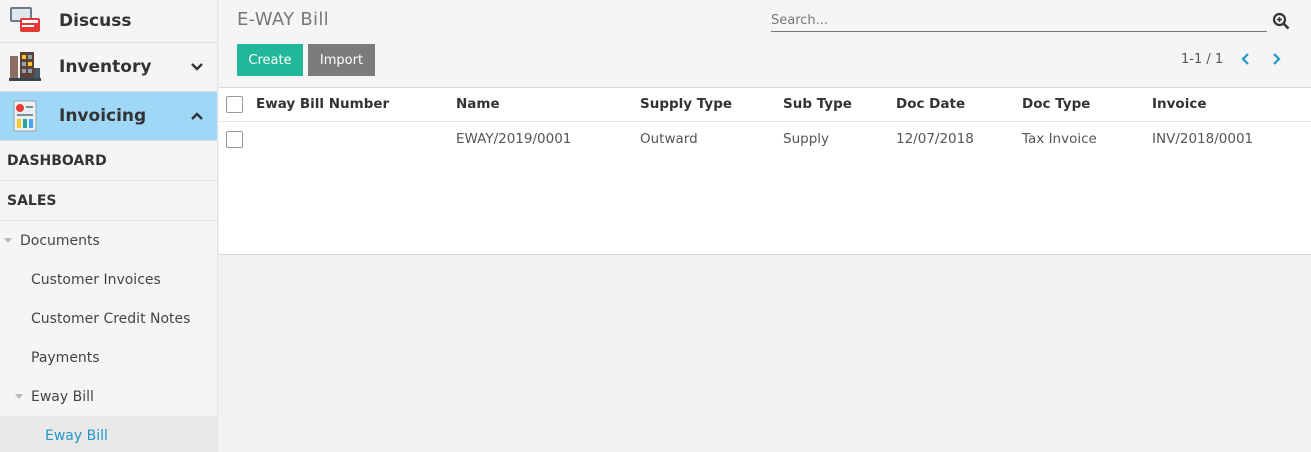 The image size is (1311, 452). What do you see at coordinates (806, 139) in the screenshot?
I see `cell-sub-type: Supply` at bounding box center [806, 139].